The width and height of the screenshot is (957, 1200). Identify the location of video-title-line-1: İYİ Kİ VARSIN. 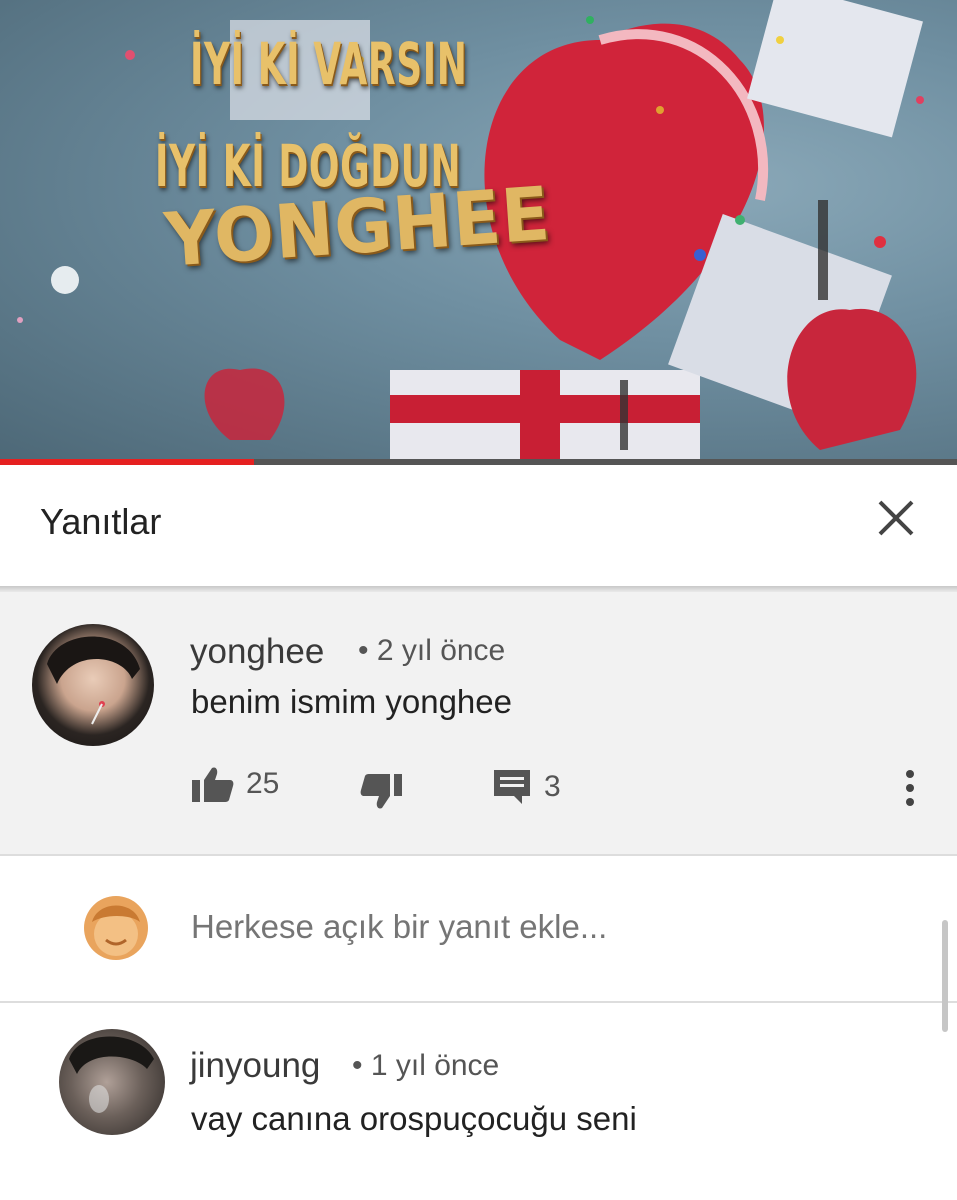
(329, 64).